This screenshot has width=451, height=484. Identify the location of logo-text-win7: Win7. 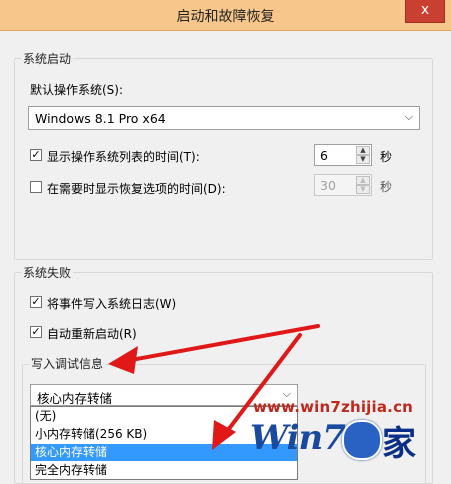
(298, 438).